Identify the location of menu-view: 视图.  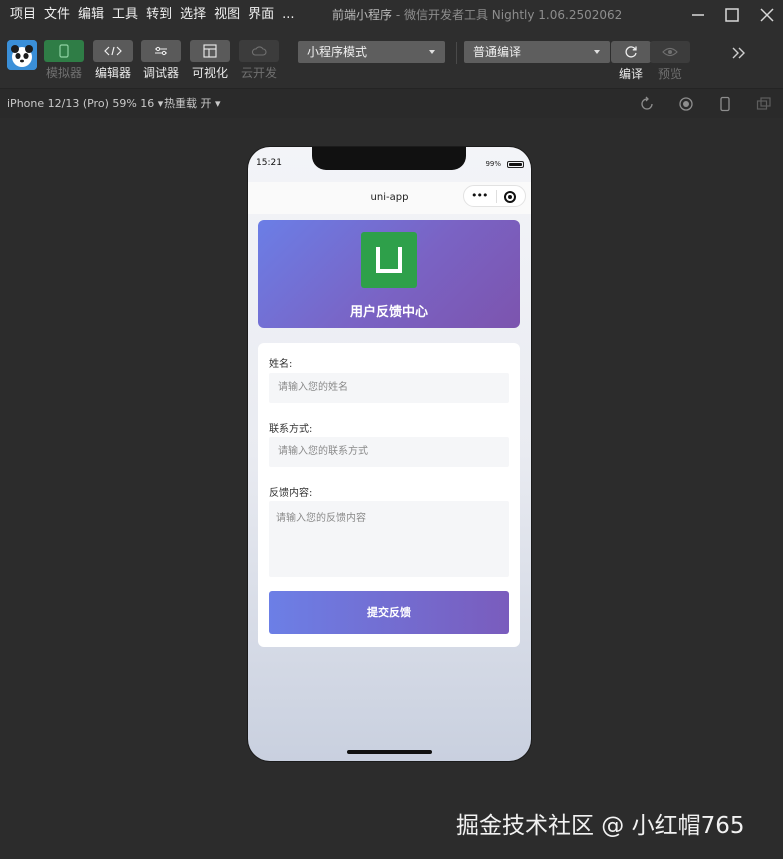
(227, 15).